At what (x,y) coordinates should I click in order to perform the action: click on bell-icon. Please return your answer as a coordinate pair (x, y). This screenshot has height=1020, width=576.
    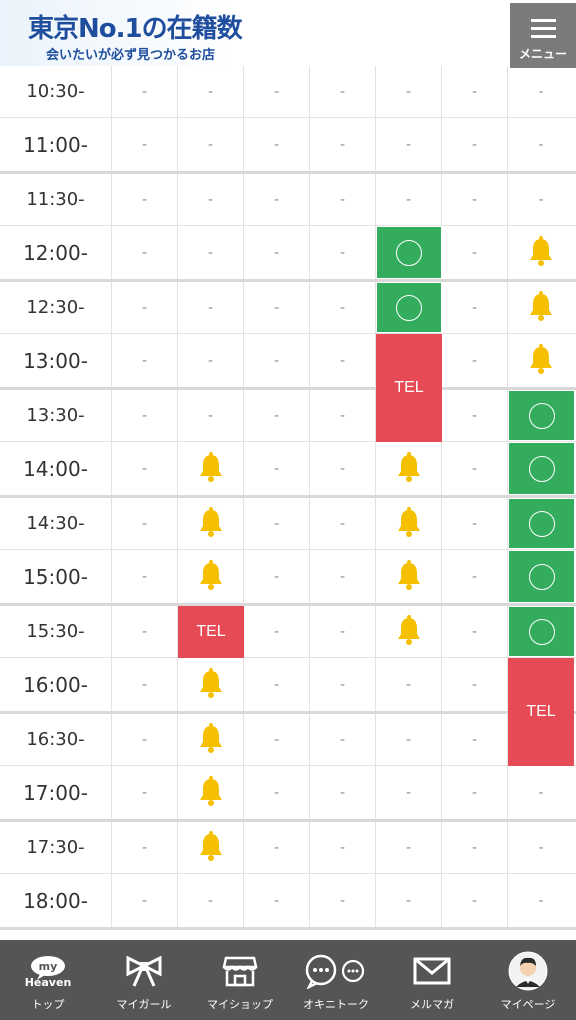
    Looking at the image, I should click on (409, 468).